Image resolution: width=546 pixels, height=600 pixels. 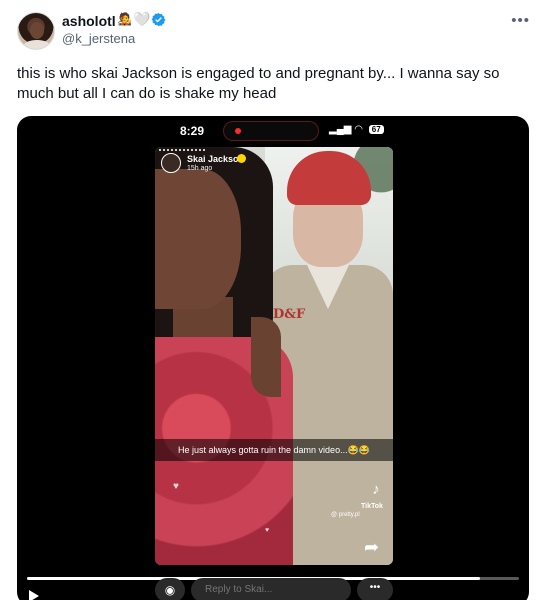 What do you see at coordinates (98, 38) in the screenshot?
I see `author-handle: @k_jerstena` at bounding box center [98, 38].